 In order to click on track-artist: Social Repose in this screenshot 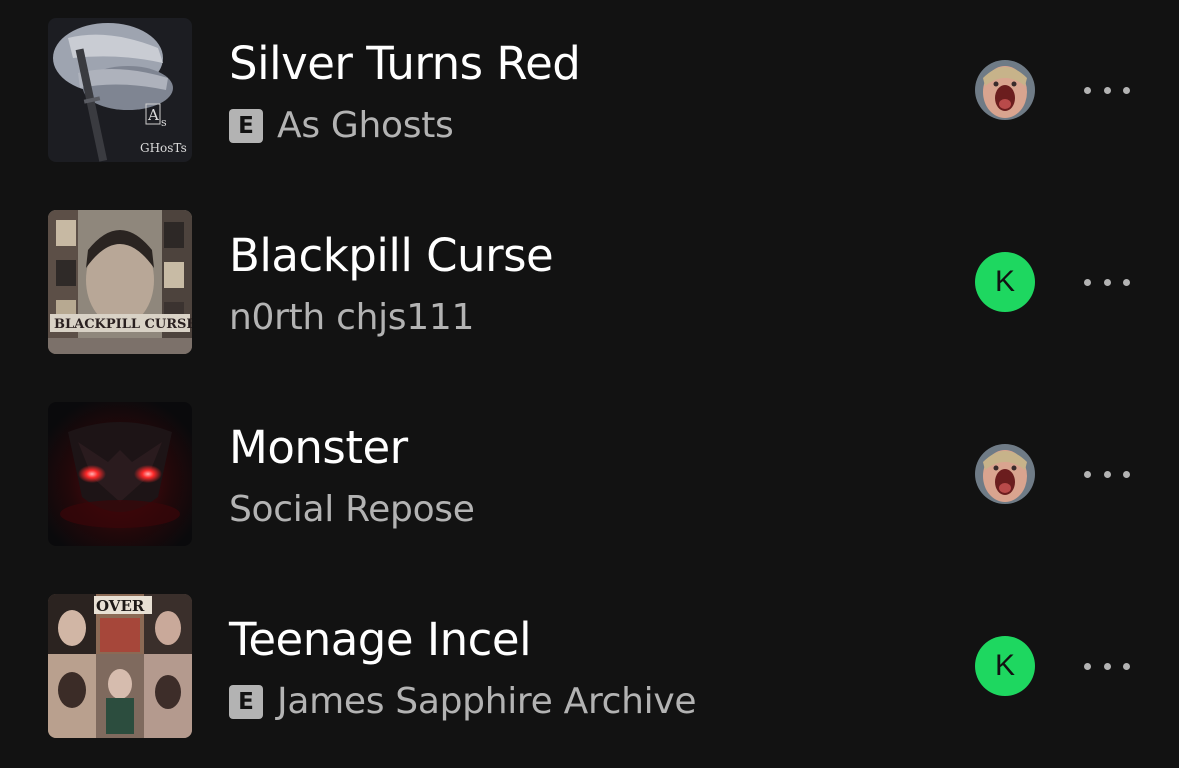, I will do `click(352, 510)`.